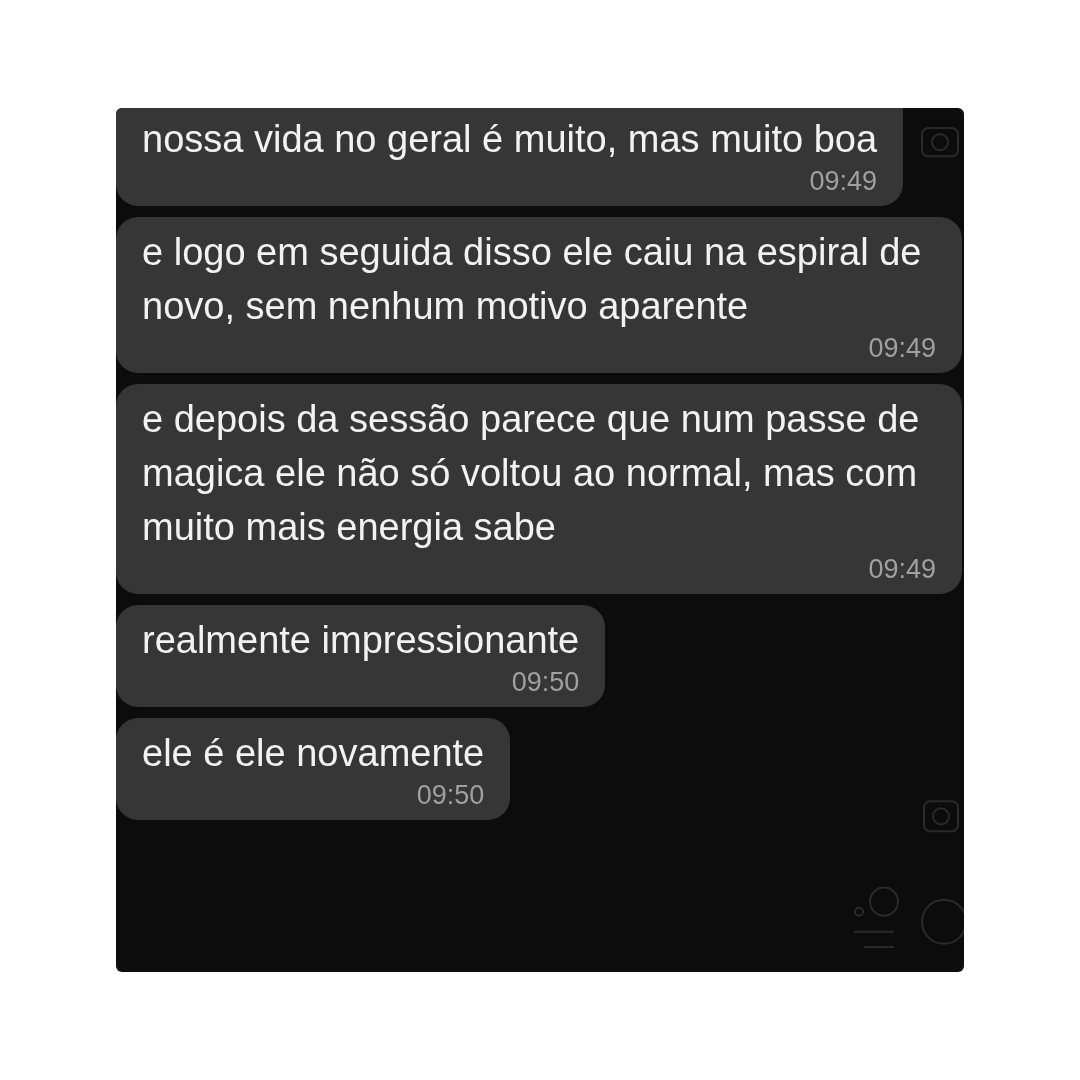 This screenshot has height=1080, width=1080. I want to click on message-text: nossa vida no geral é muito, mas muito boa, so click(510, 139).